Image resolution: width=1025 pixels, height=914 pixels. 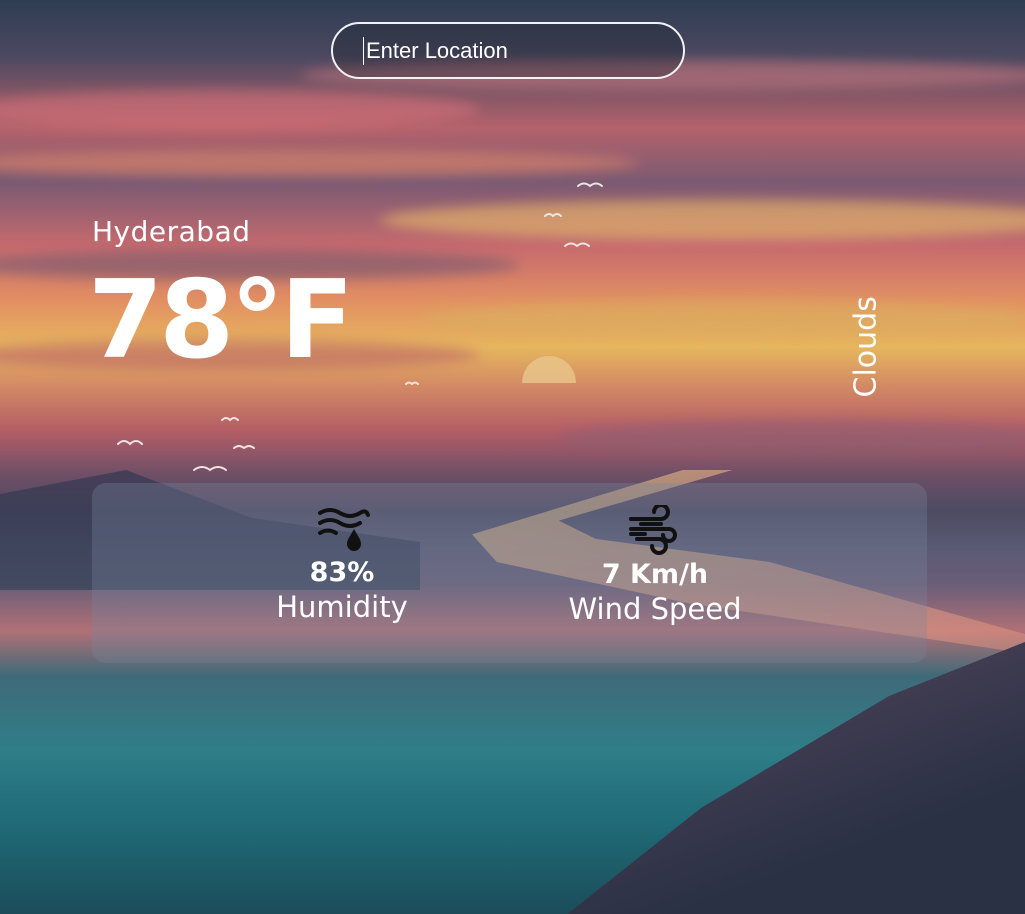 I want to click on wind-icon, so click(x=653, y=530).